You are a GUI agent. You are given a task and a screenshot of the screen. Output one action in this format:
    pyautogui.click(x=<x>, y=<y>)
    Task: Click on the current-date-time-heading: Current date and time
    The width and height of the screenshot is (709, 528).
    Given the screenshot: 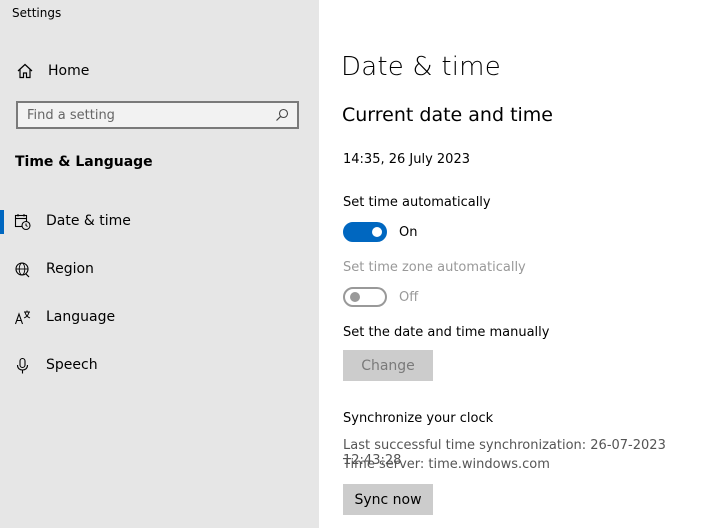 What is the action you would take?
    pyautogui.click(x=447, y=115)
    